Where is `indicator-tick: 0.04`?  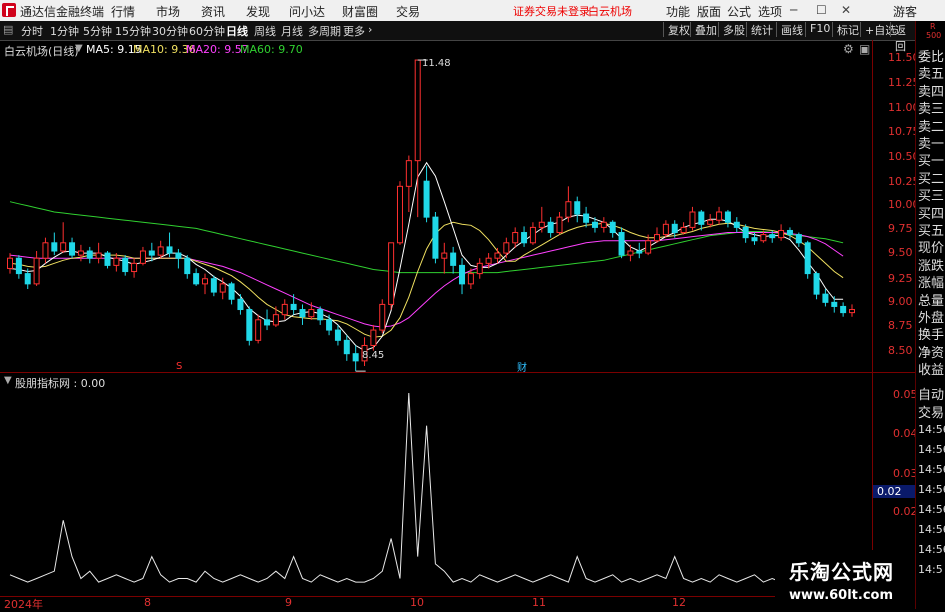 indicator-tick: 0.04 is located at coordinates (905, 433).